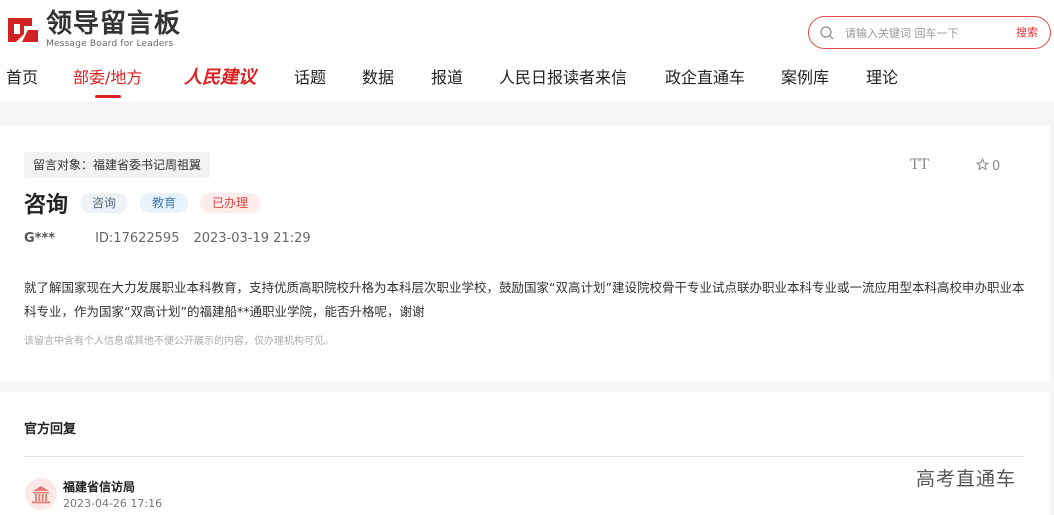 This screenshot has width=1054, height=515. I want to click on nav-case-library: 案例库, so click(805, 82).